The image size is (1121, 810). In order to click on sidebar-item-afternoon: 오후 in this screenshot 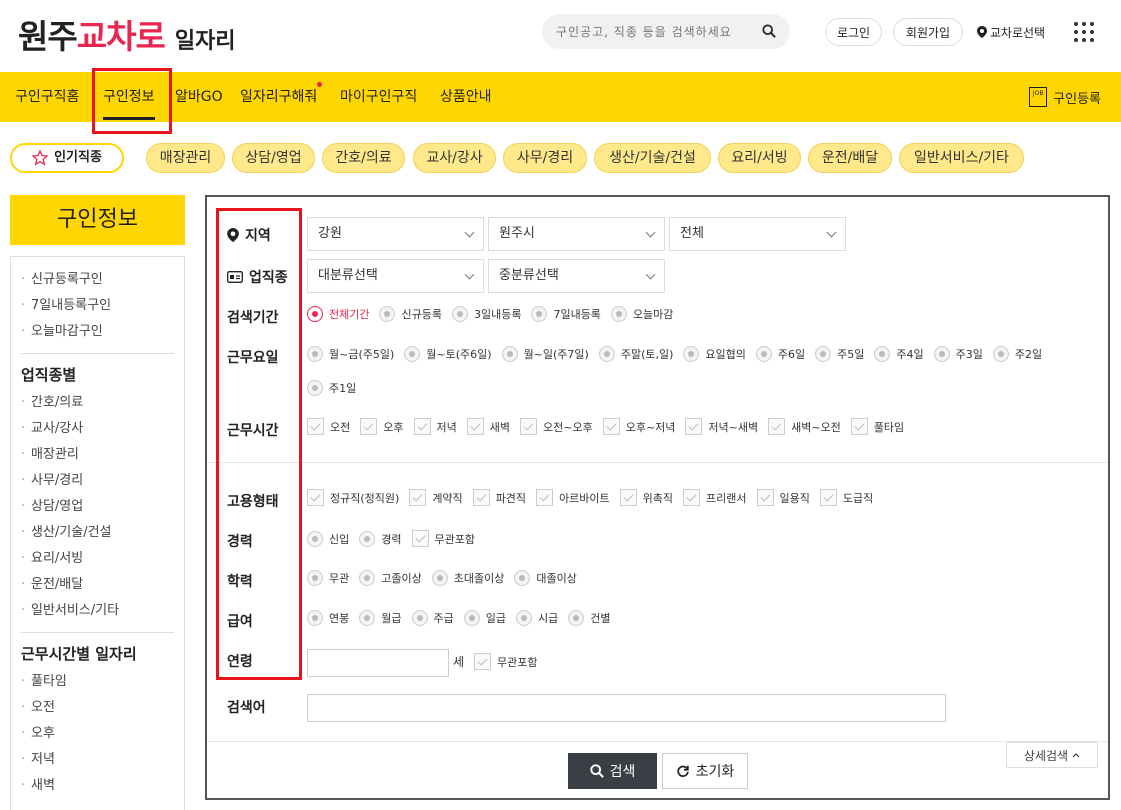, I will do `click(97, 734)`.